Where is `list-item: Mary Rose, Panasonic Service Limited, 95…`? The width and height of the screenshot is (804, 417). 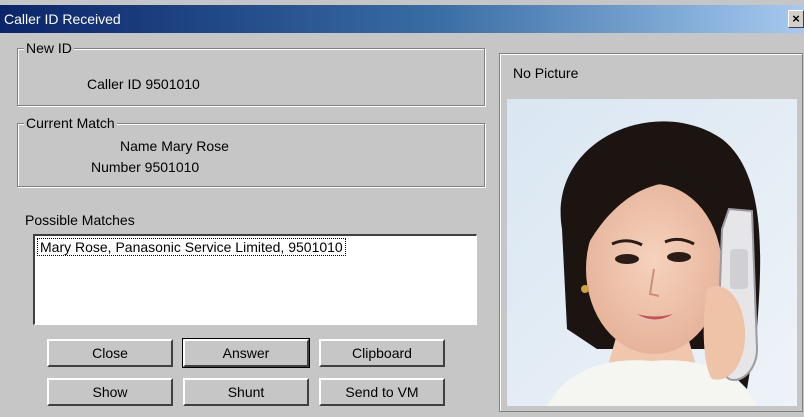
list-item: Mary Rose, Panasonic Service Limited, 95… is located at coordinates (191, 247).